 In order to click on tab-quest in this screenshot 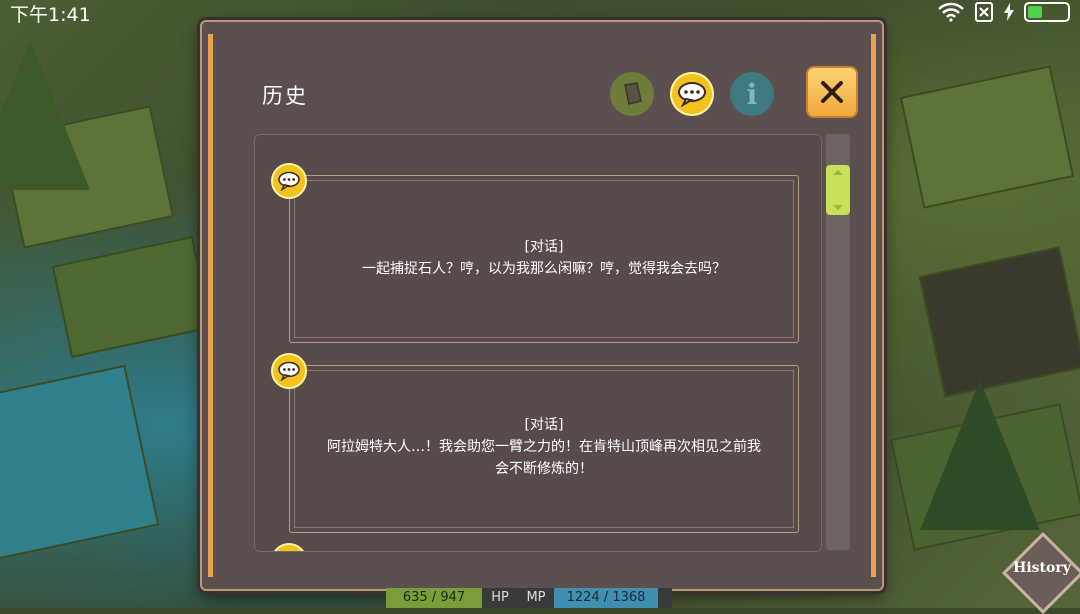, I will do `click(632, 94)`.